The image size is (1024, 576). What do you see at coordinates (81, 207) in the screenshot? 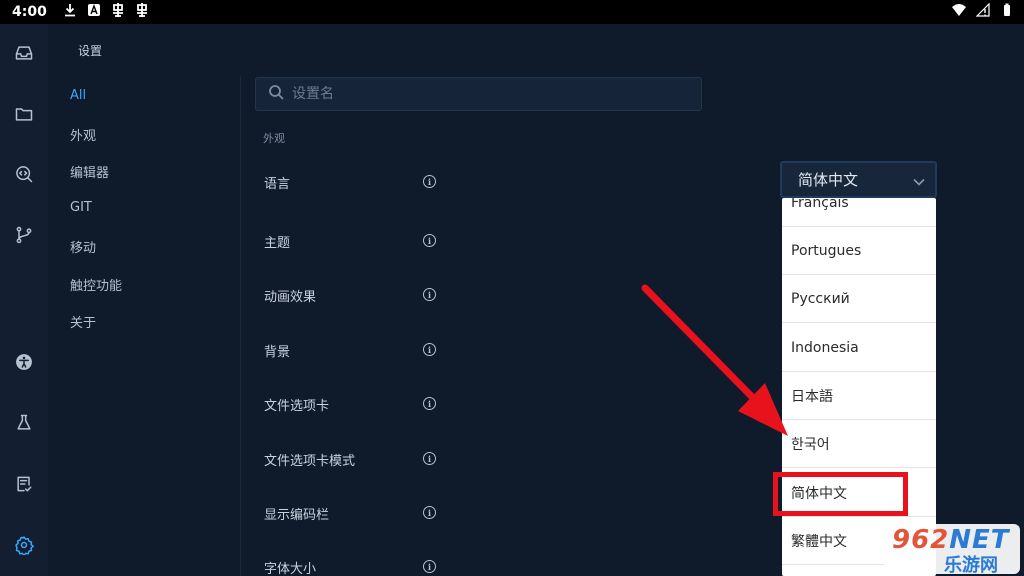
I see `category-git: GIT` at bounding box center [81, 207].